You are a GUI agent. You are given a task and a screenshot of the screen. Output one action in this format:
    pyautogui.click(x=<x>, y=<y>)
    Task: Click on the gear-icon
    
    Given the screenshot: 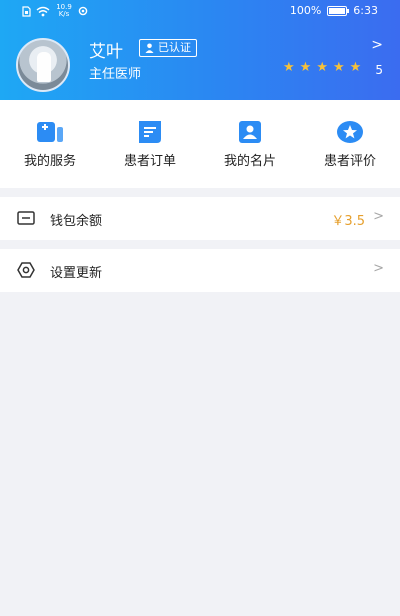 What is the action you would take?
    pyautogui.click(x=26, y=270)
    